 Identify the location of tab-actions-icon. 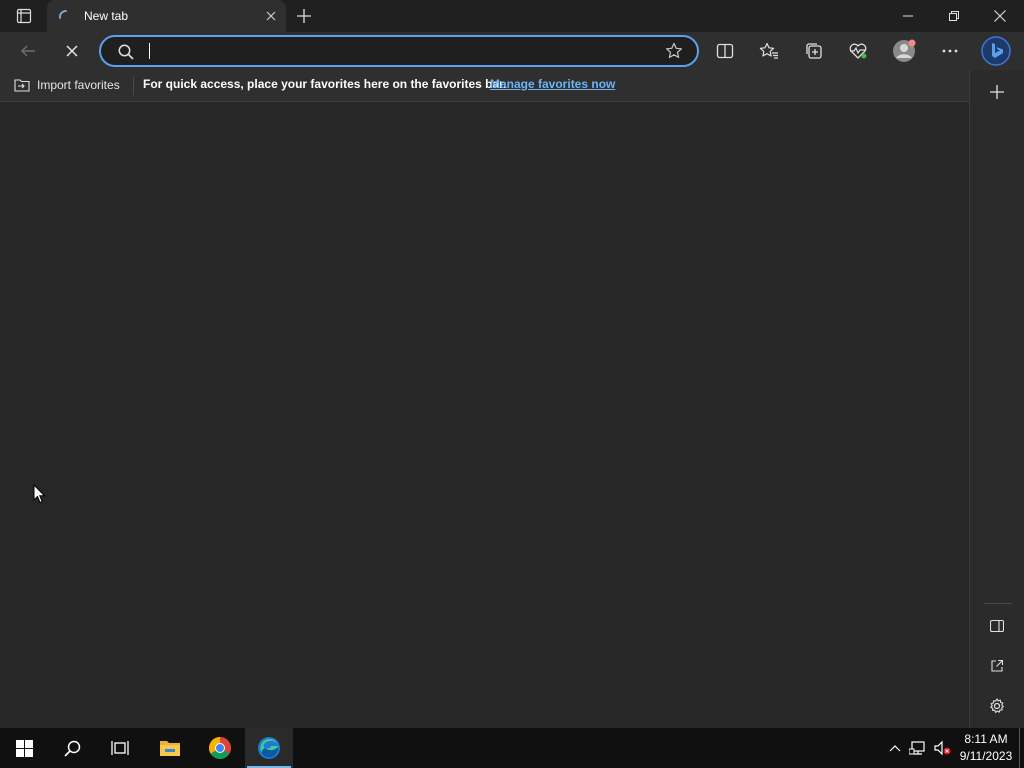
(24, 16).